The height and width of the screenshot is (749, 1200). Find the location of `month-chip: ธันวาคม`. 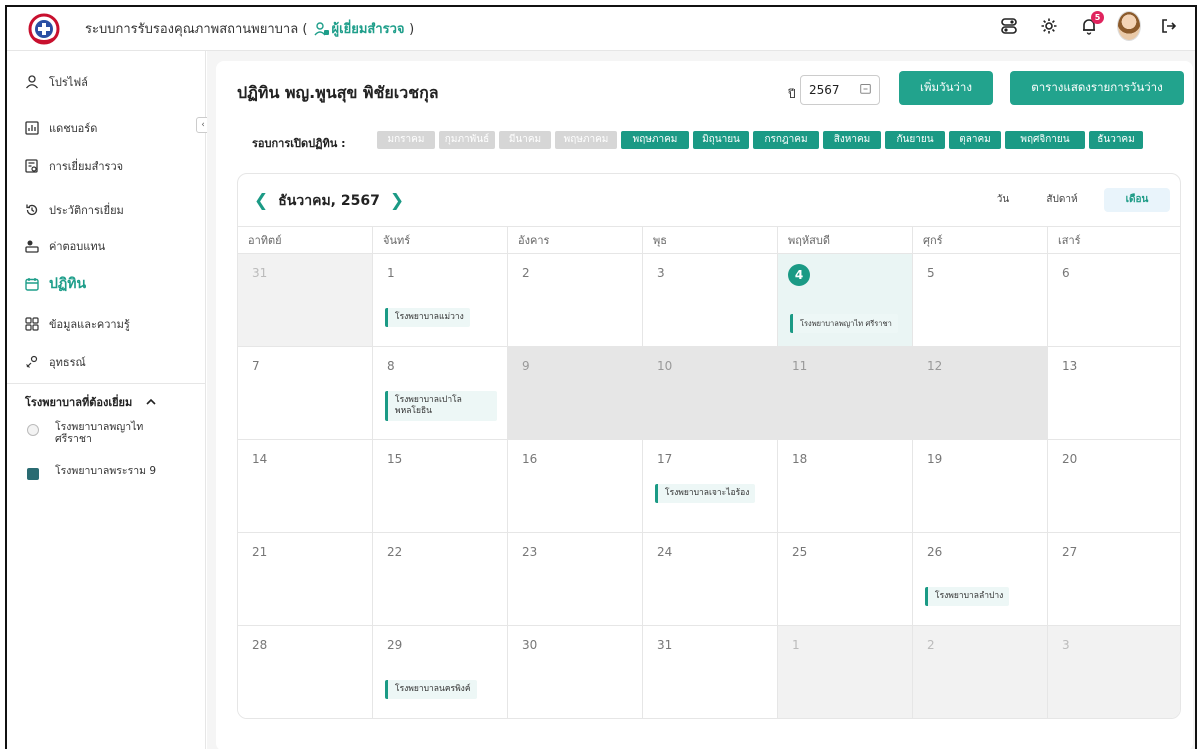

month-chip: ธันวาคม is located at coordinates (1116, 140).